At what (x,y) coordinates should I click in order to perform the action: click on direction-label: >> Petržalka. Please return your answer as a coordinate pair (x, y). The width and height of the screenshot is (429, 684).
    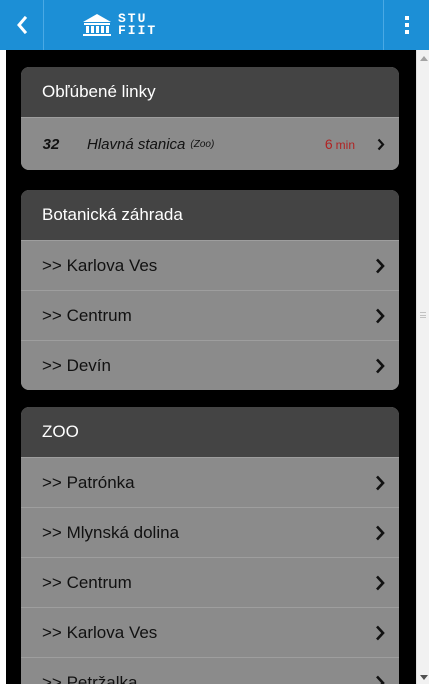
    Looking at the image, I should click on (90, 678).